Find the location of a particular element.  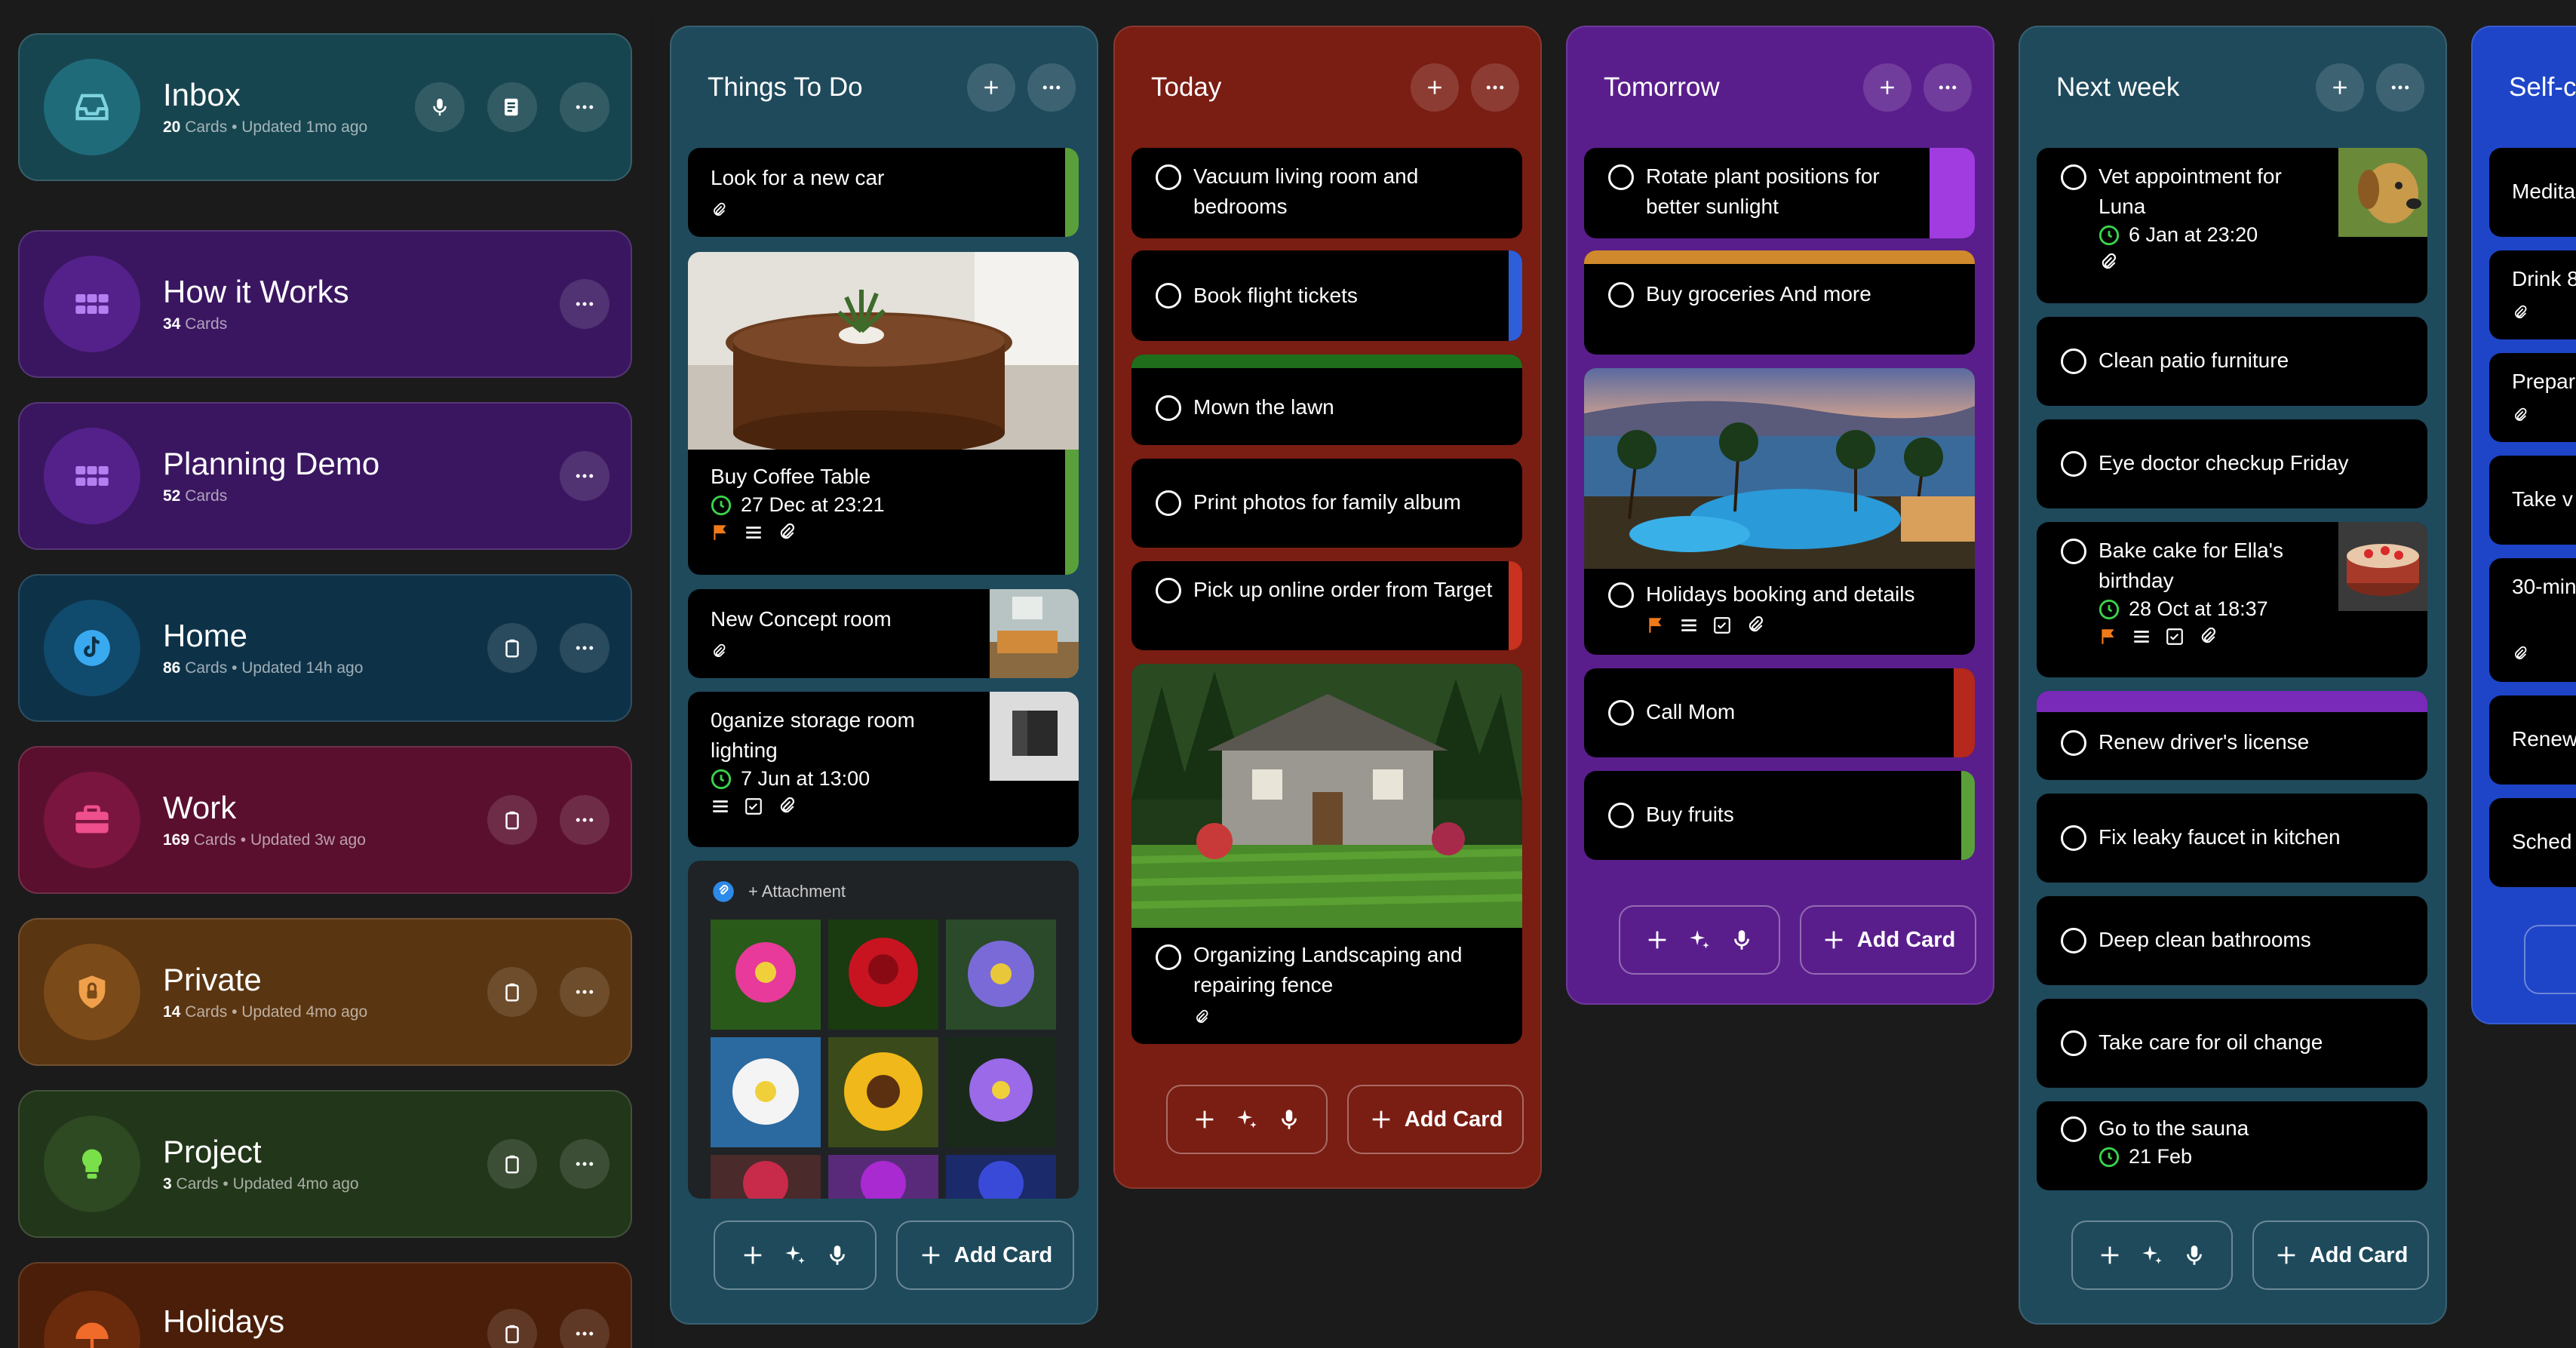

board-work: Work 169 Cards • Updated 3w ago is located at coordinates (325, 820).